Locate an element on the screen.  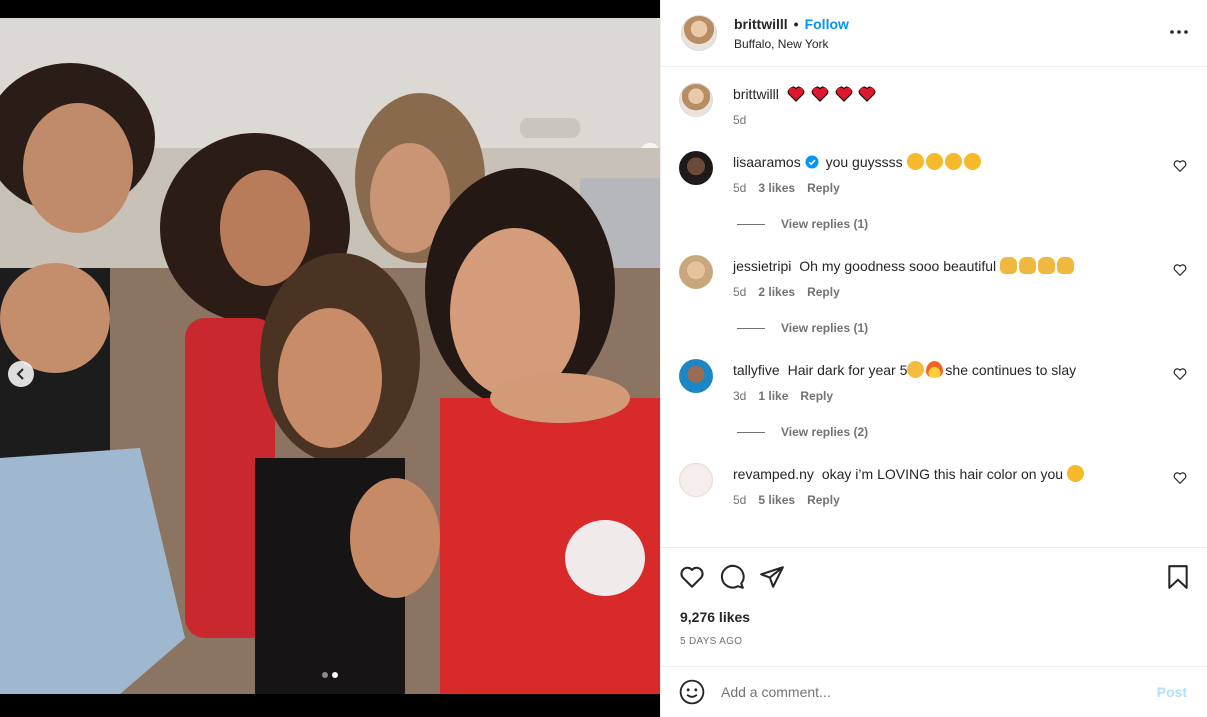
comment-text-part1: Hair dark for year 5 is located at coordinates (847, 370).